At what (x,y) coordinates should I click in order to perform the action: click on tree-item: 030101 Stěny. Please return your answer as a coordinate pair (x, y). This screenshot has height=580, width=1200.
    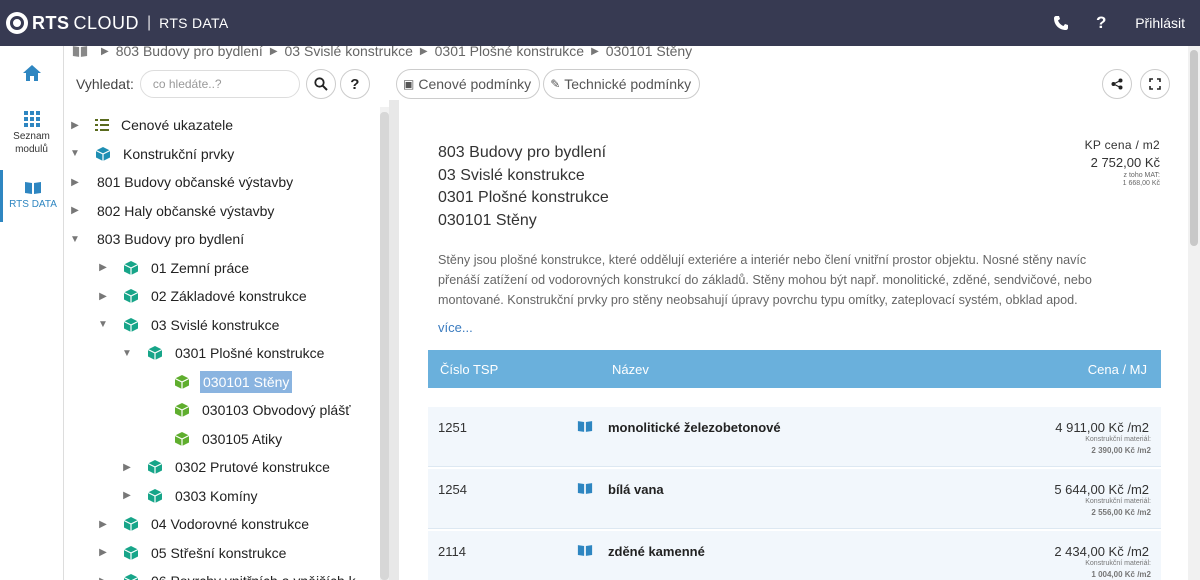
    Looking at the image, I should click on (220, 382).